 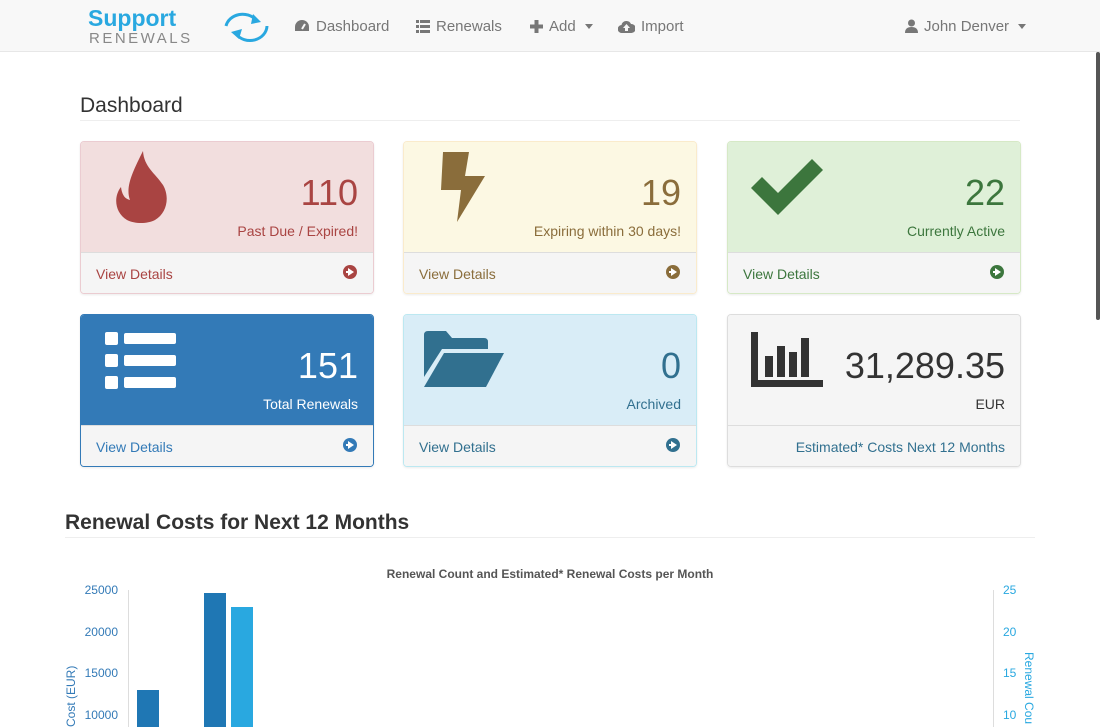 What do you see at coordinates (550, 120) in the screenshot?
I see `title-divider` at bounding box center [550, 120].